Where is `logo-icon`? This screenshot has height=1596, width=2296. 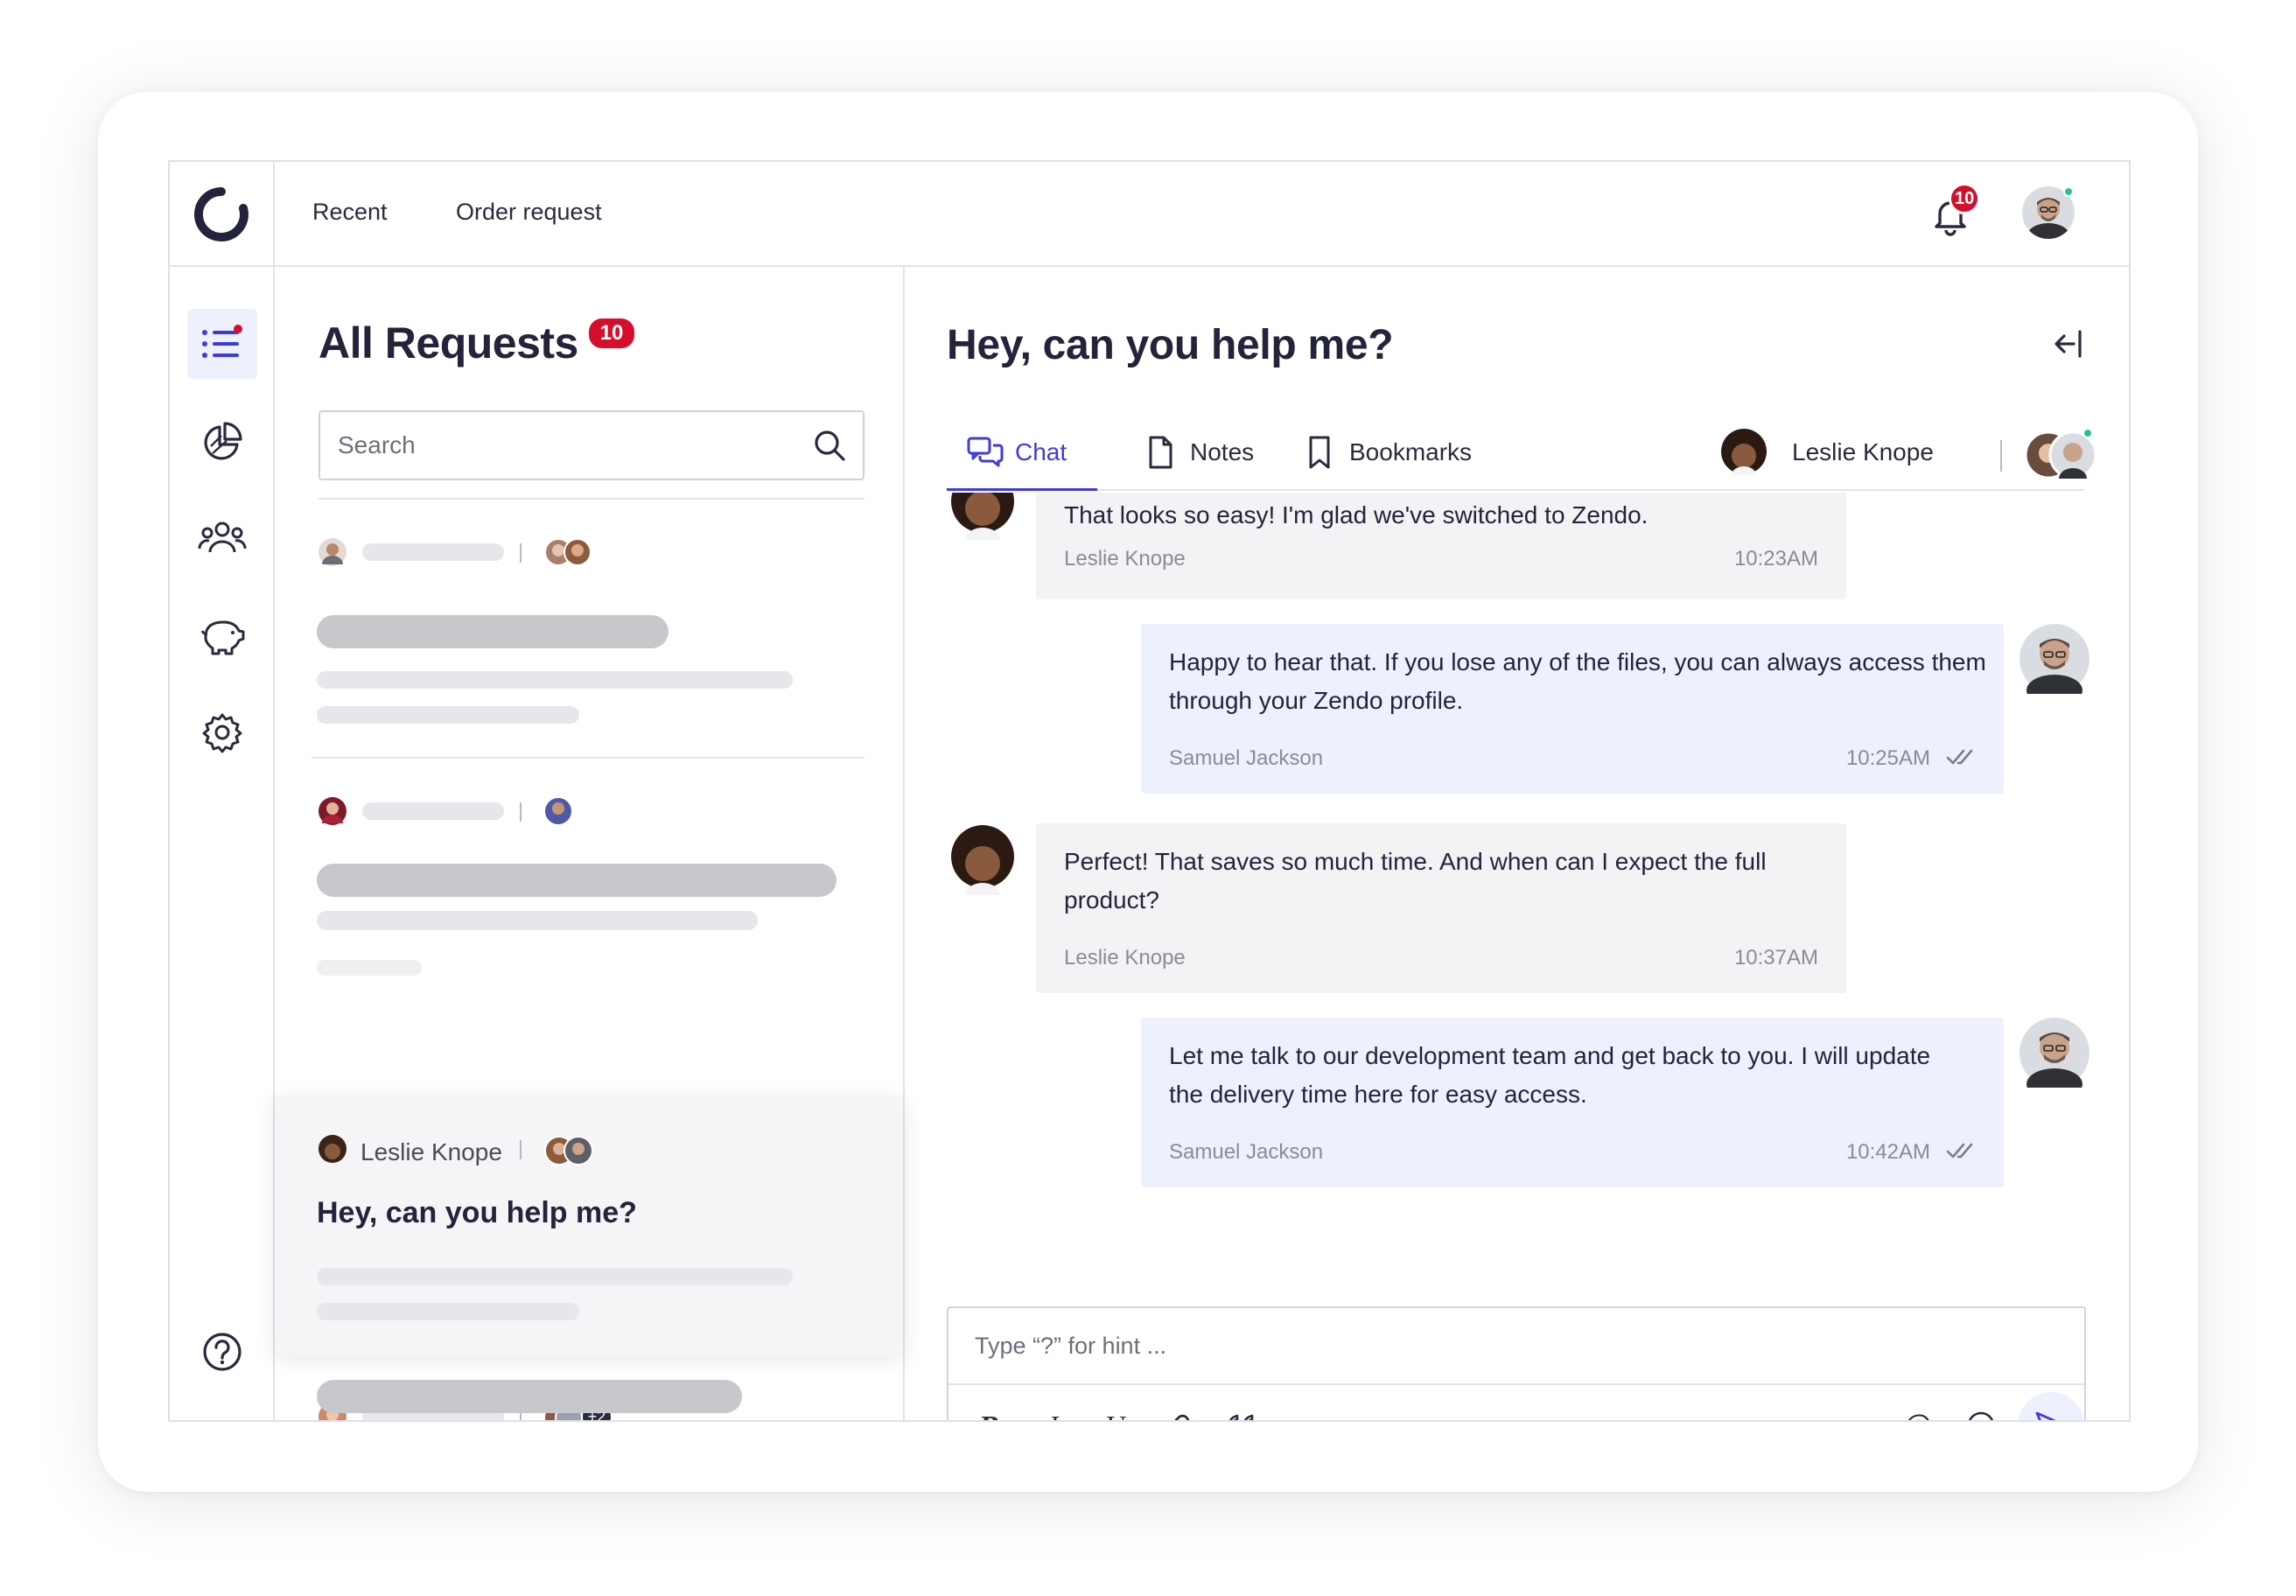
logo-icon is located at coordinates (220, 214).